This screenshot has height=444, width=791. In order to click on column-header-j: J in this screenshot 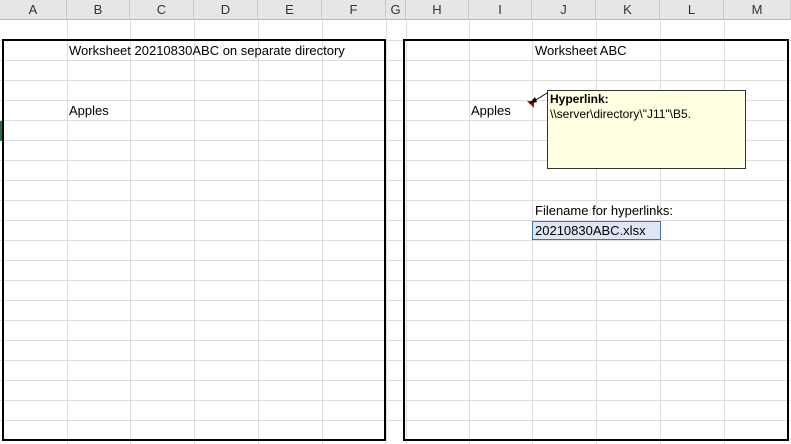, I will do `click(564, 10)`.